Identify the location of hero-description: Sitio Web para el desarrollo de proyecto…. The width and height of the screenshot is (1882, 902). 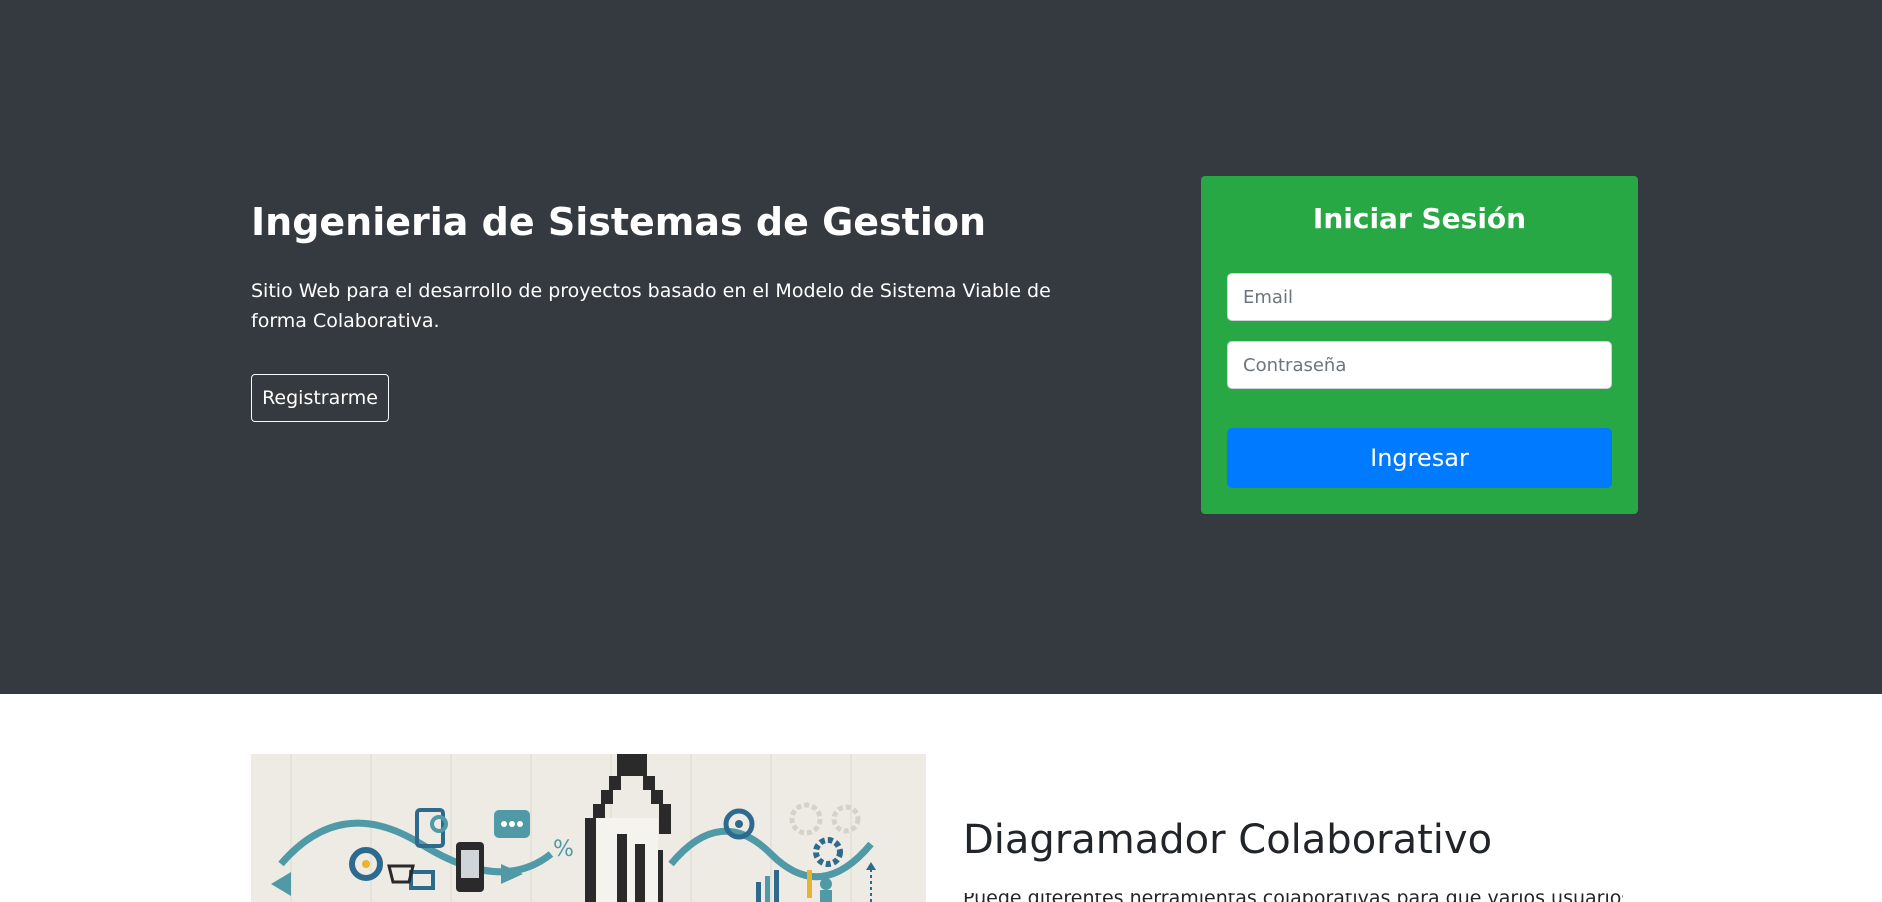
(651, 306).